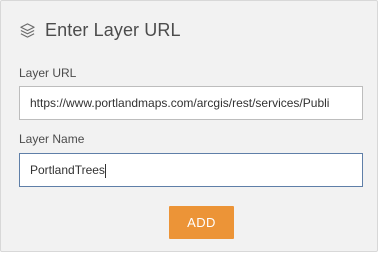 This screenshot has width=379, height=253. I want to click on panel-title: Enter Layer URL, so click(113, 30).